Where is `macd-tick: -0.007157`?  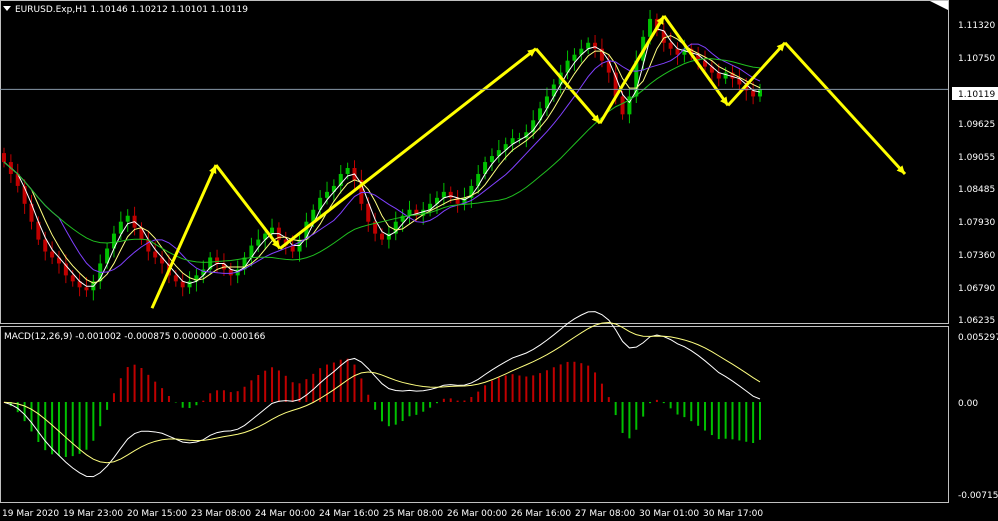
macd-tick: -0.007157 is located at coordinates (978, 496).